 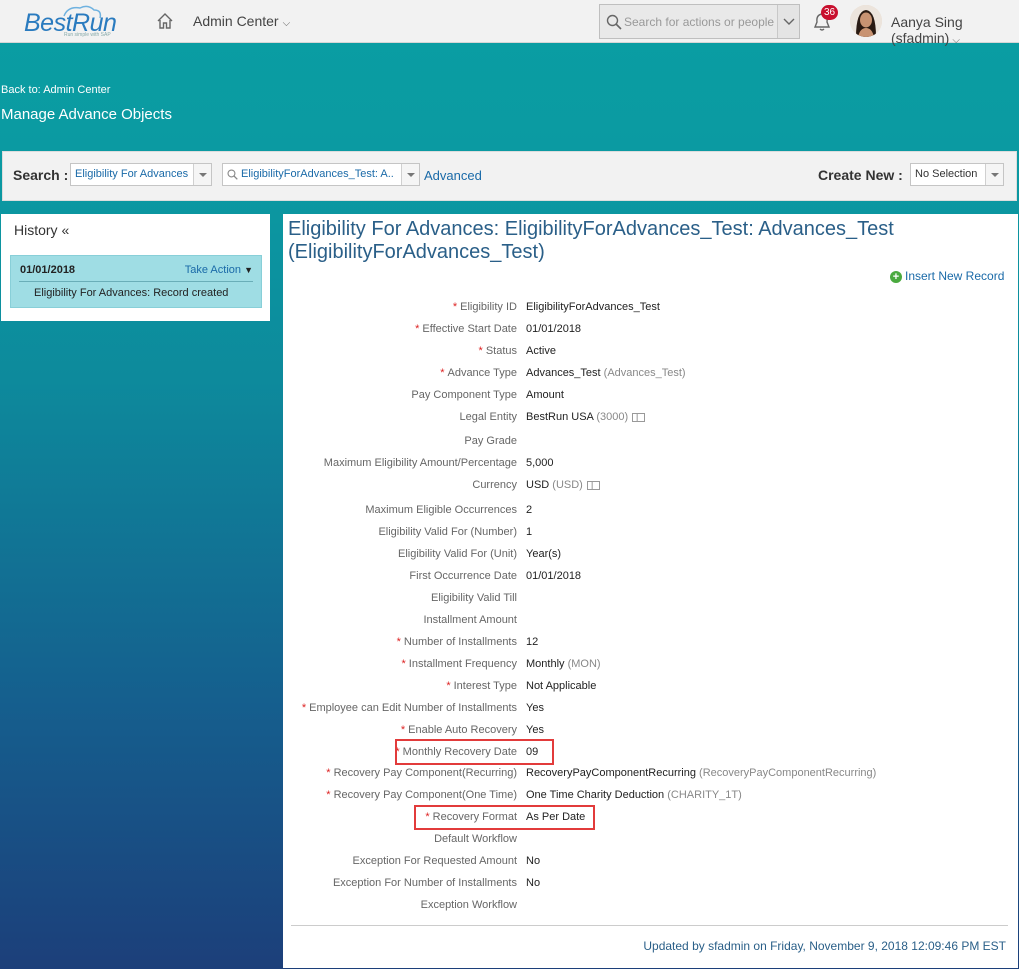 What do you see at coordinates (540, 463) in the screenshot?
I see `field-value-text: 5,000` at bounding box center [540, 463].